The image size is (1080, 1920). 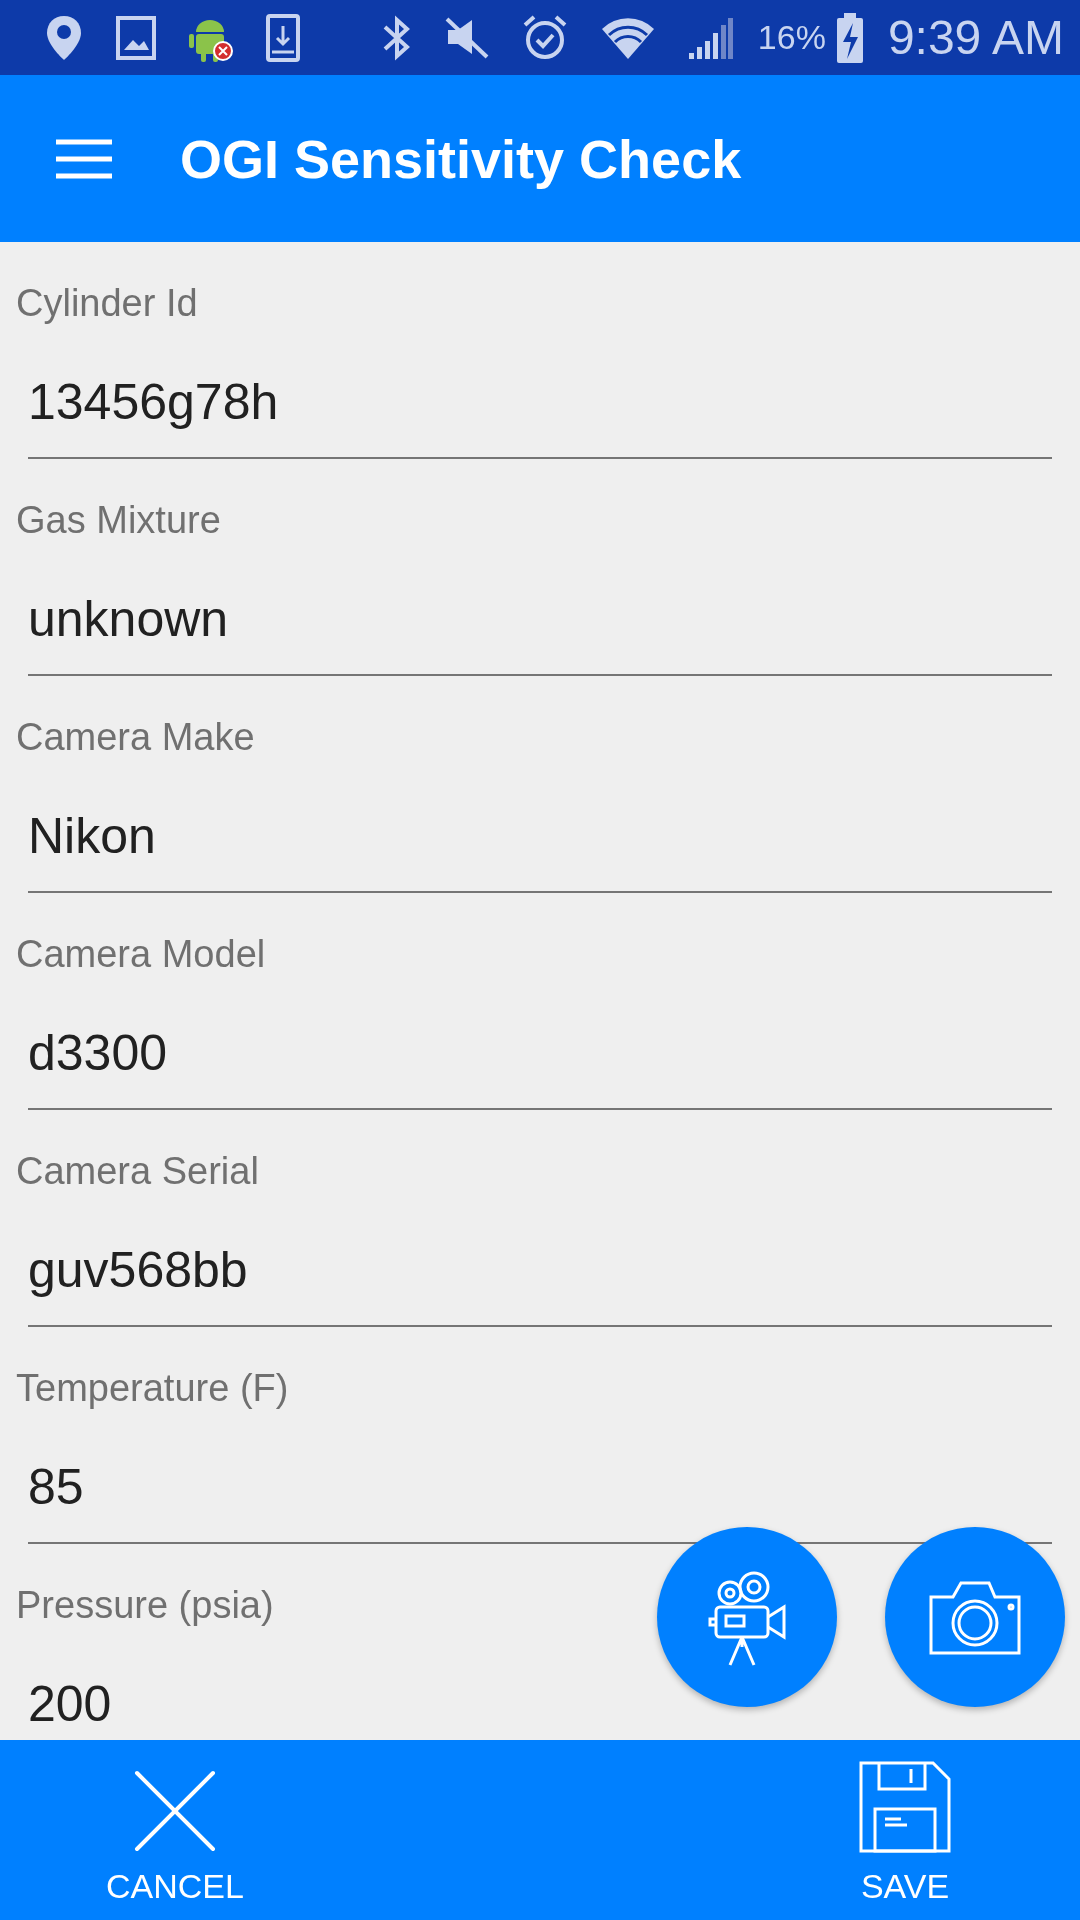 I want to click on input-field: guv568bb, so click(x=138, y=1270).